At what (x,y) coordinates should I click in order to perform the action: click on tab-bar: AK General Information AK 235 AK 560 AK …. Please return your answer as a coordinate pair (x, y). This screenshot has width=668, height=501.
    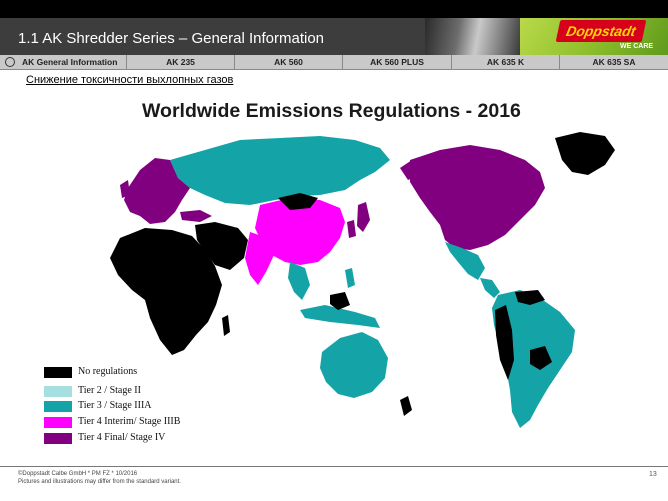
    Looking at the image, I should click on (334, 62).